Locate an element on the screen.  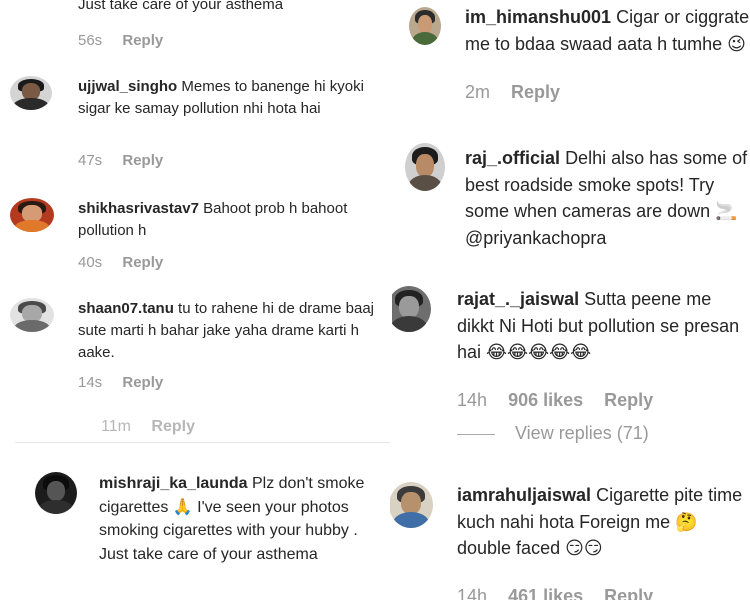
comment-time: 14s is located at coordinates (90, 382).